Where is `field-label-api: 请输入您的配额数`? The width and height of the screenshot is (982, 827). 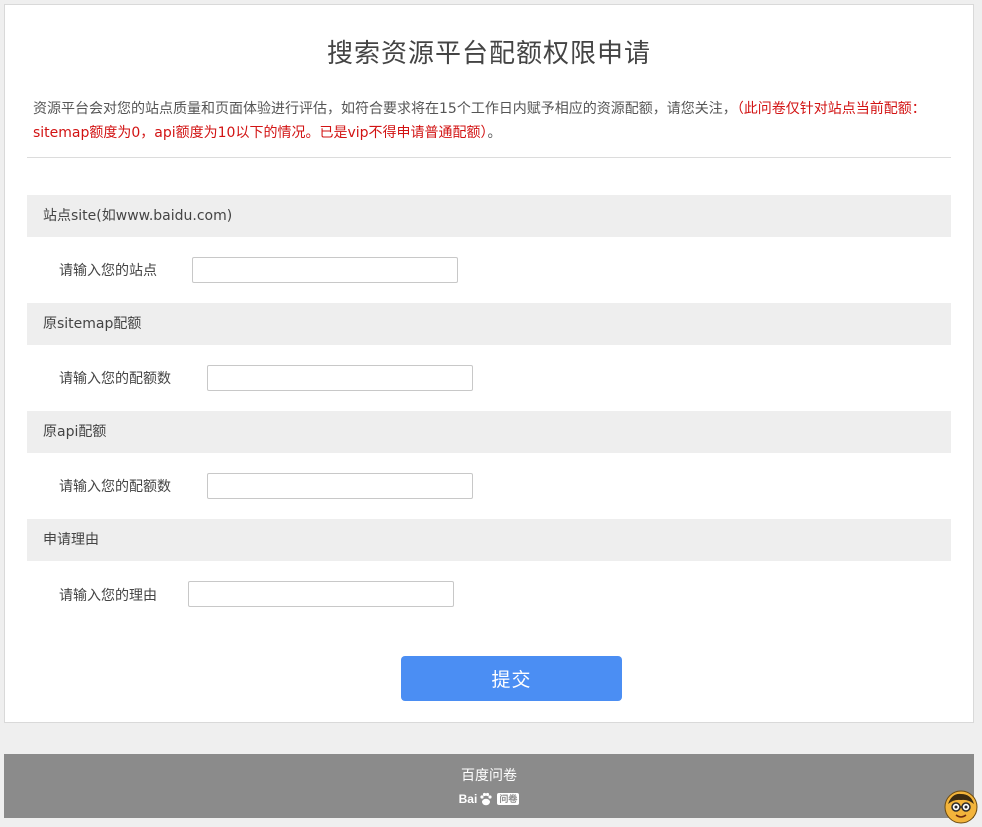 field-label-api: 请输入您的配额数 is located at coordinates (115, 487).